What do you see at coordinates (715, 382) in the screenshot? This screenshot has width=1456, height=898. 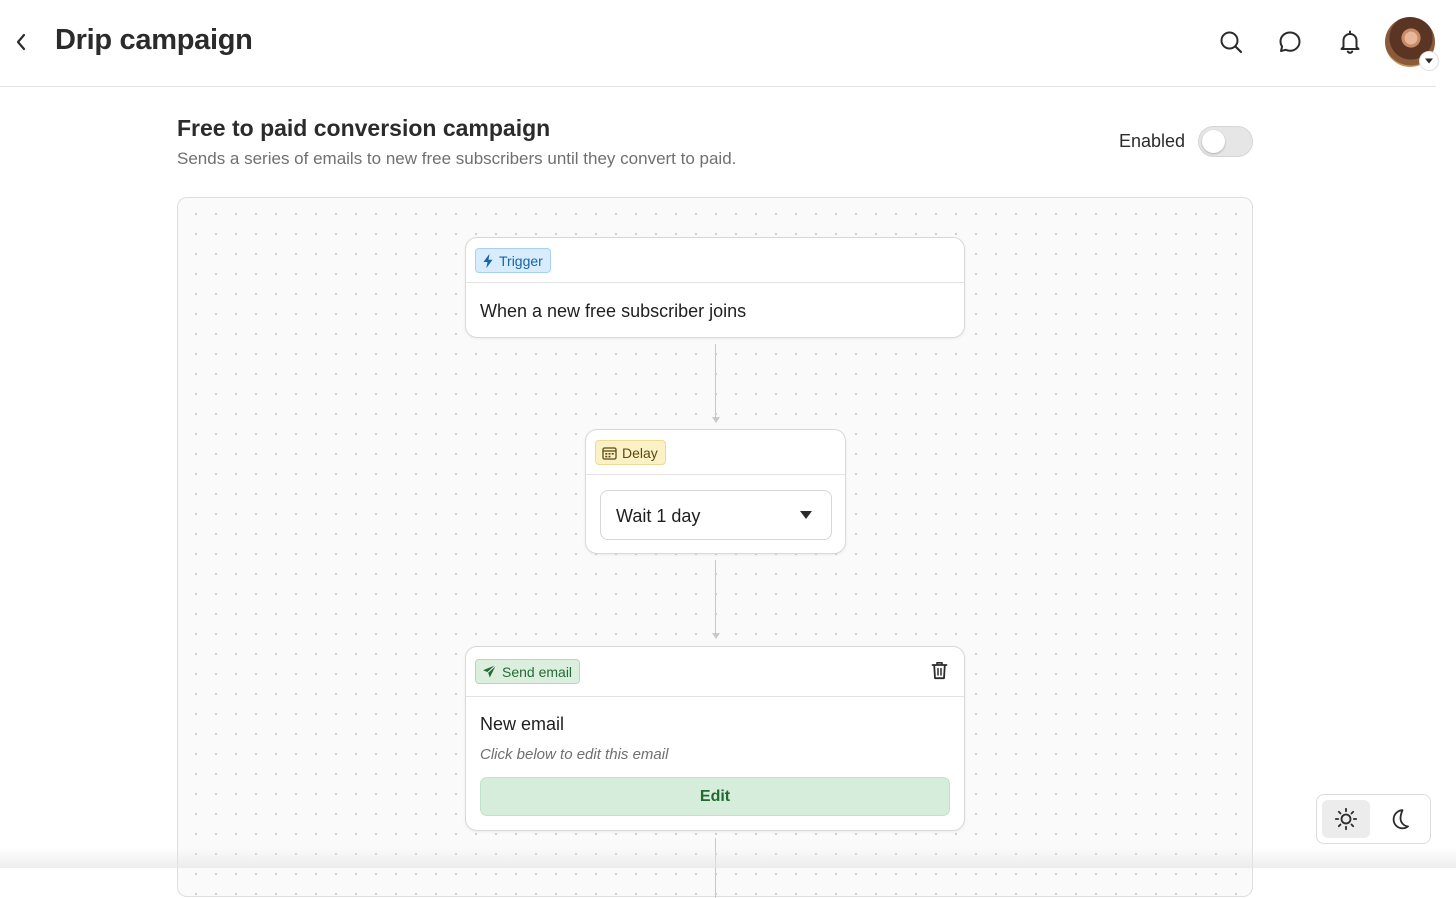 I see `connector-trigger-delay` at bounding box center [715, 382].